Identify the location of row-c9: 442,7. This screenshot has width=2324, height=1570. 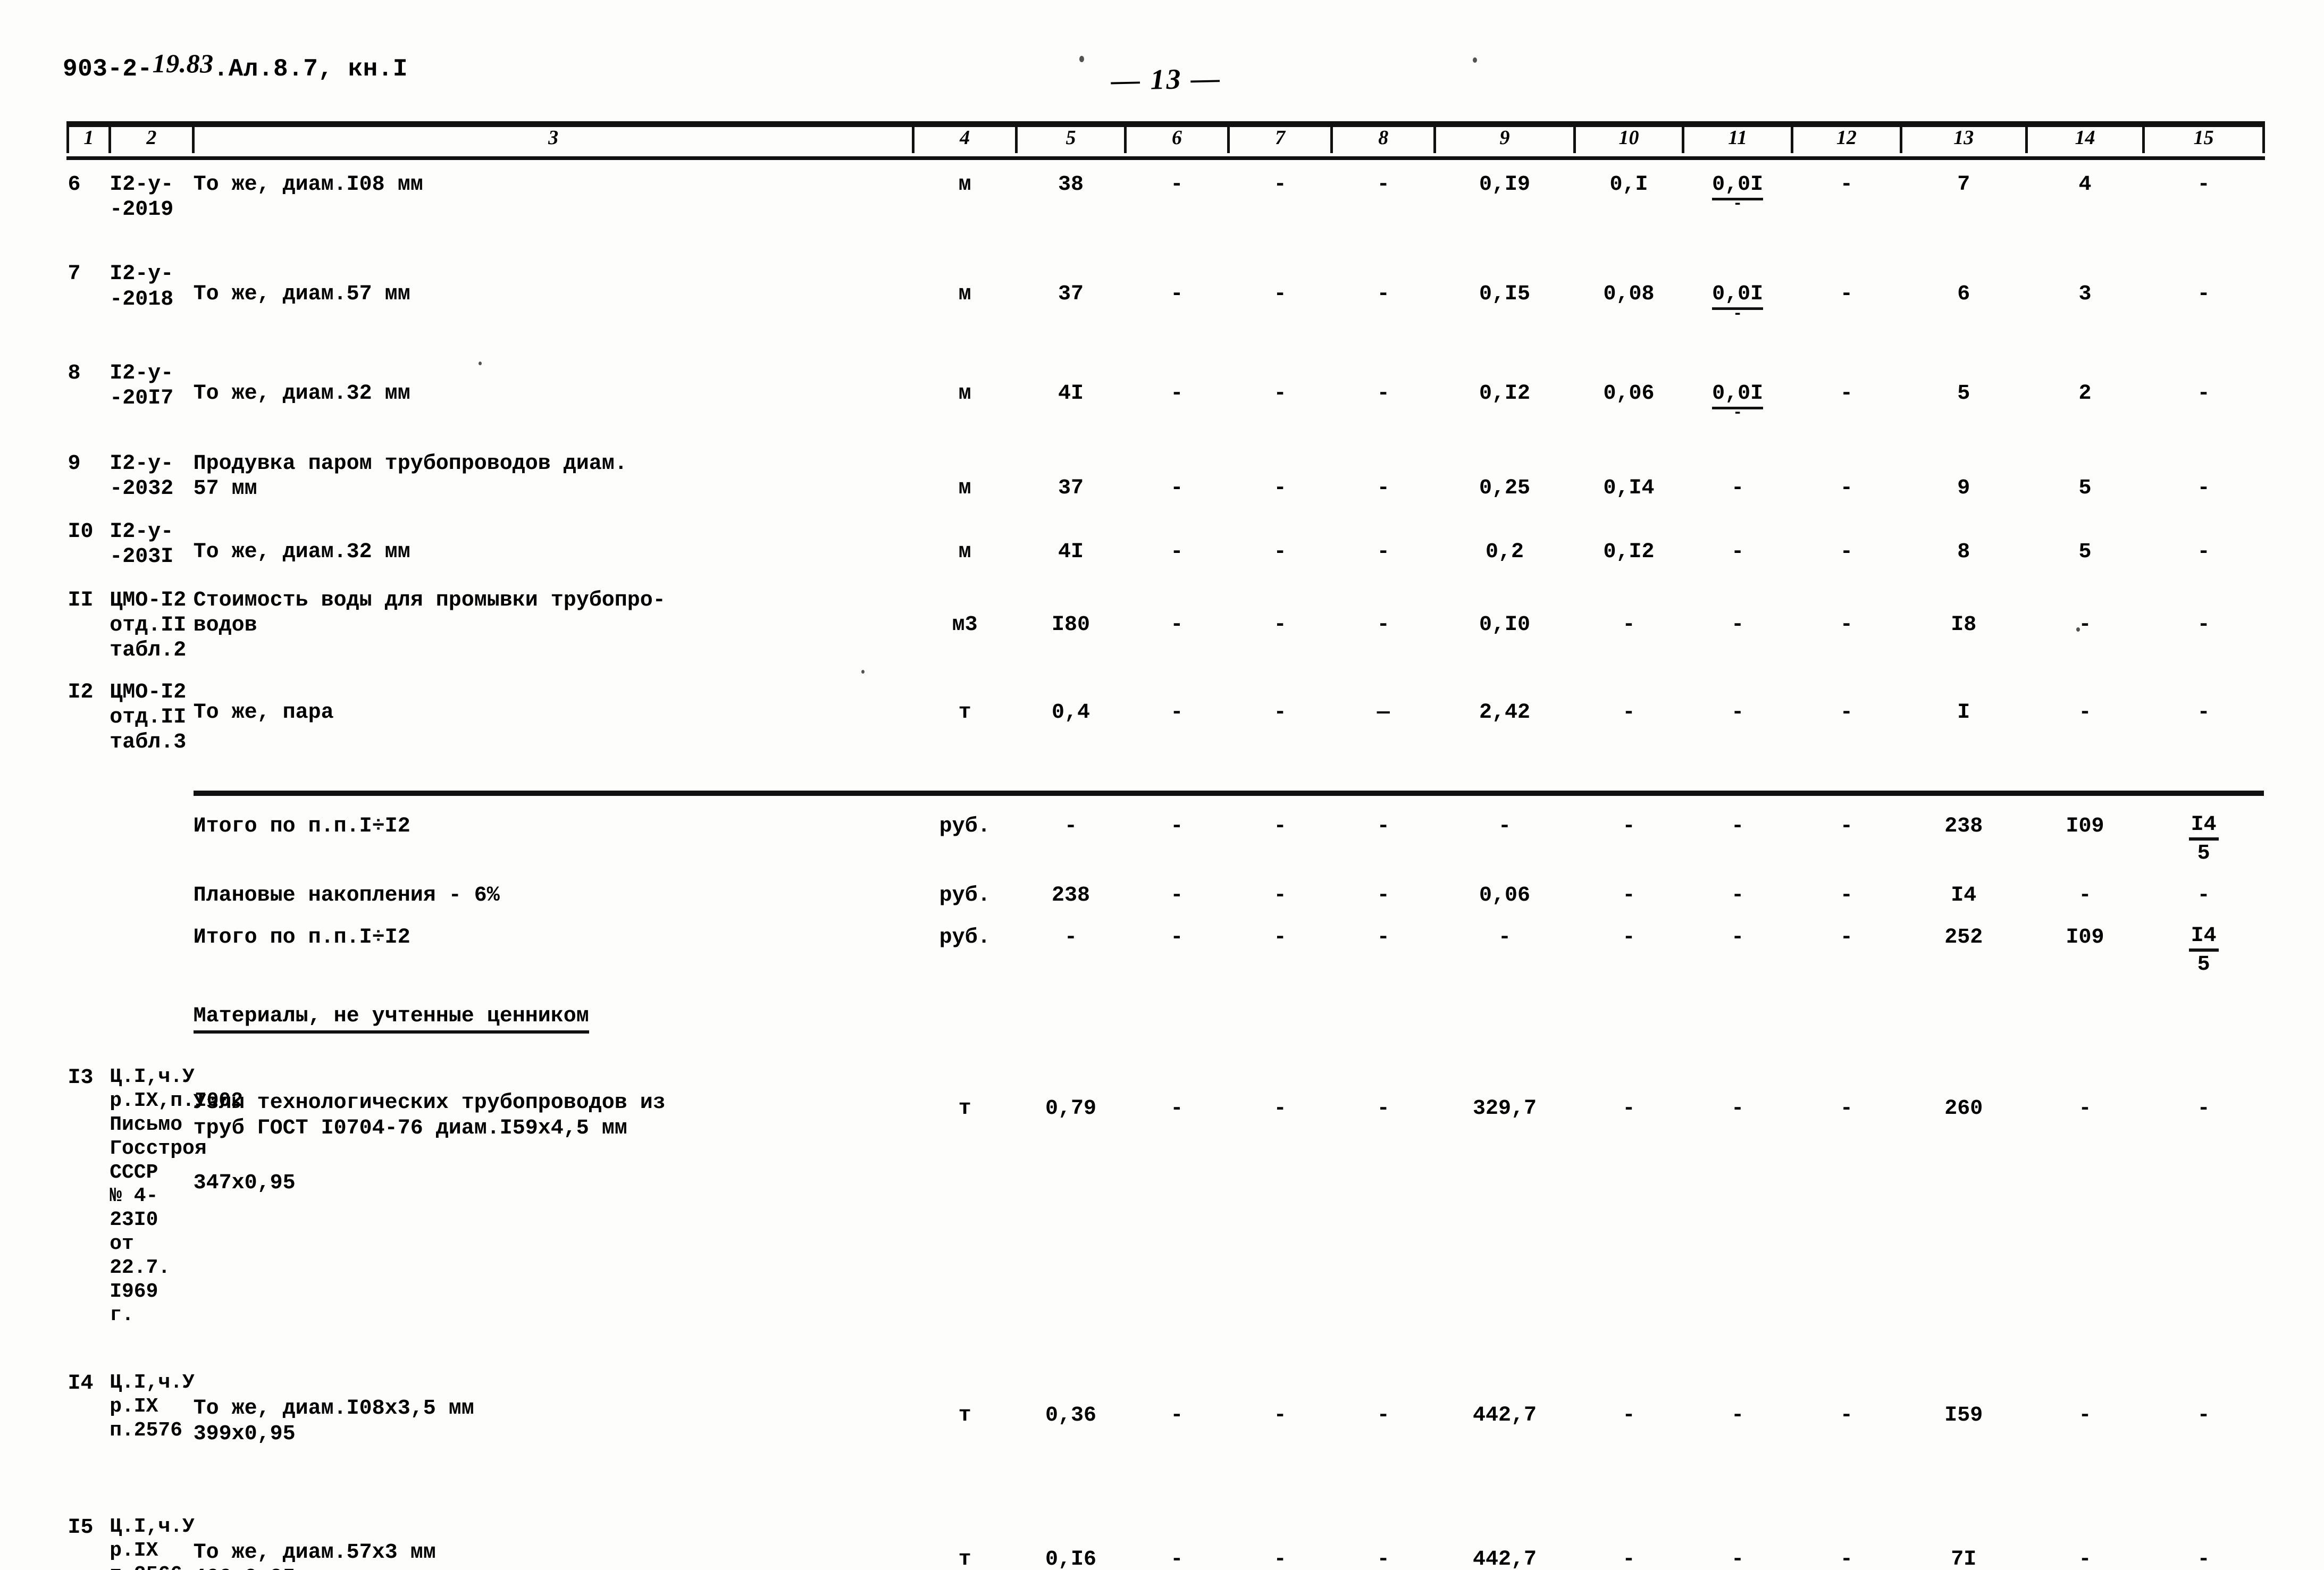
(1505, 1559).